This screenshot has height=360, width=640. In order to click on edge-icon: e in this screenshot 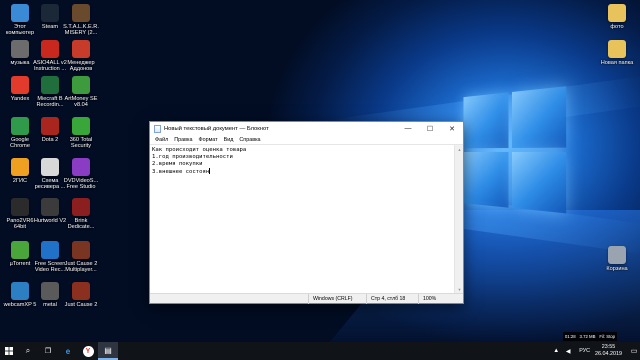, I will do `click(68, 351)`.